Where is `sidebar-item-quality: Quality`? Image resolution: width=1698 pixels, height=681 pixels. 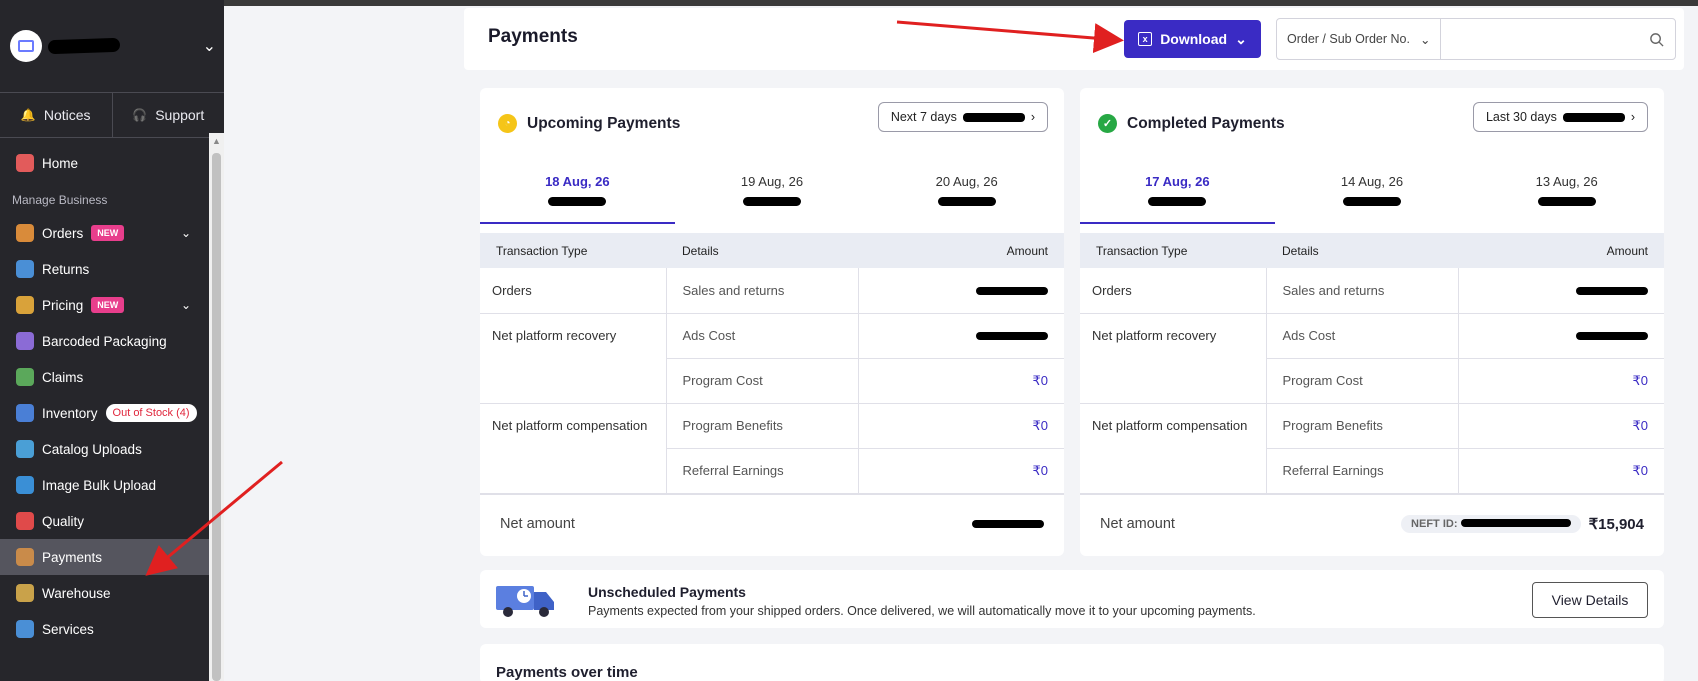
sidebar-item-quality: Quality is located at coordinates (104, 521).